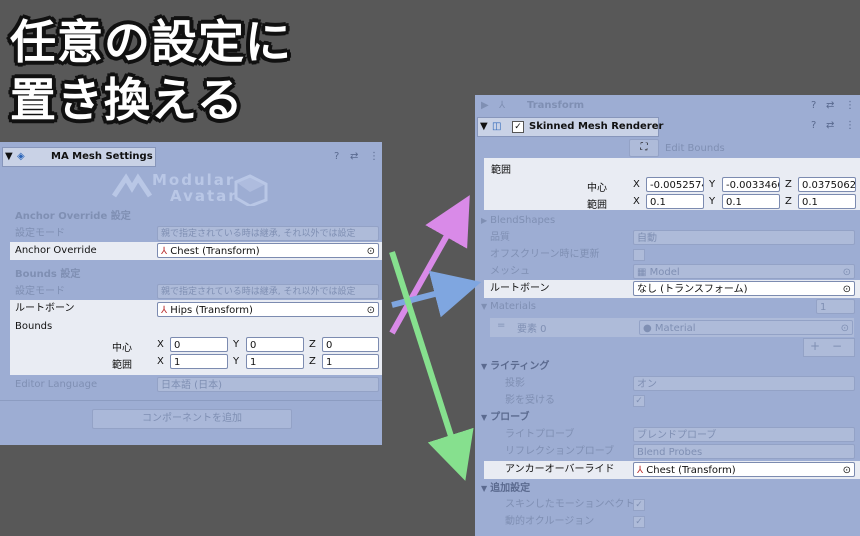 Image resolution: width=860 pixels, height=536 pixels. I want to click on remove-element-button: −, so click(837, 346).